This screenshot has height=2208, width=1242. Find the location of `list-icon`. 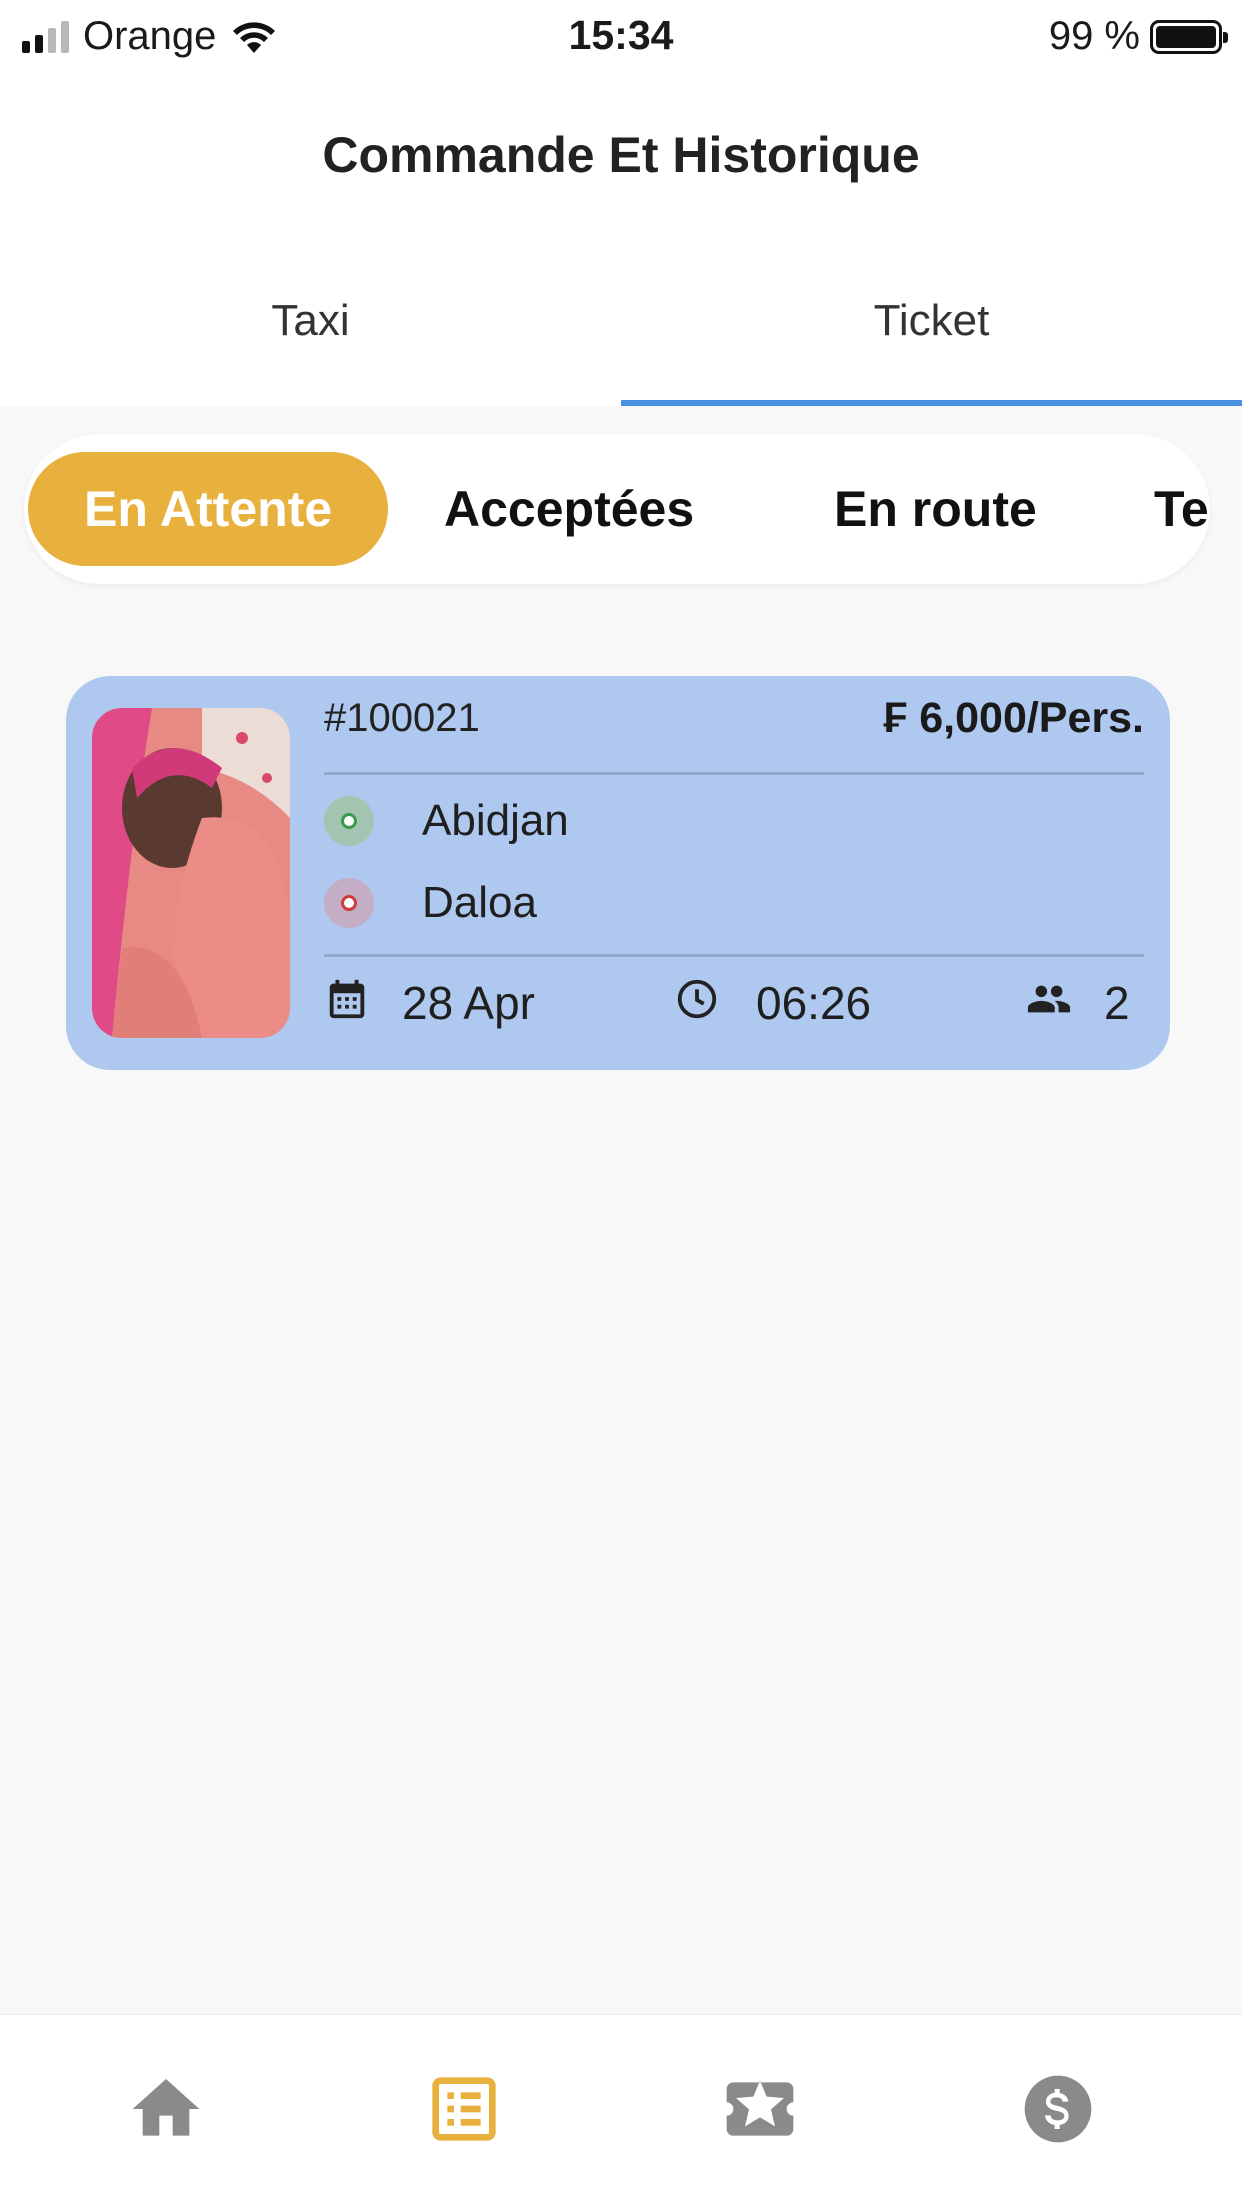

list-icon is located at coordinates (464, 2109).